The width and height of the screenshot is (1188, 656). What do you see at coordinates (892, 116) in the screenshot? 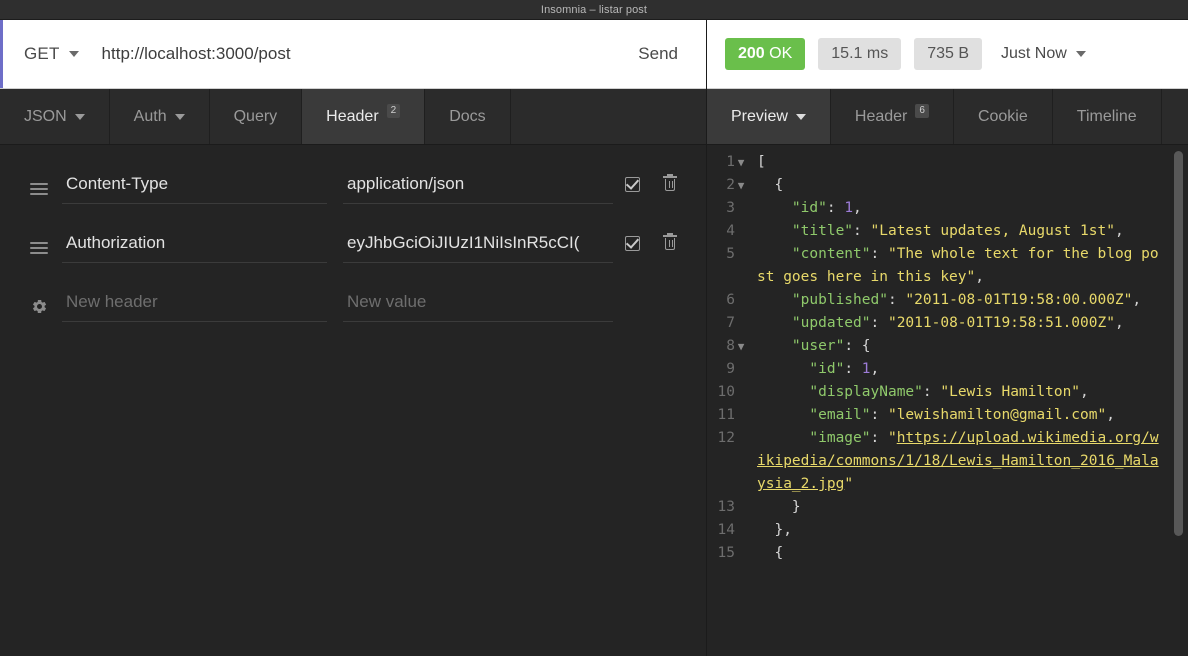
I see `tab-response-header: Header 6` at bounding box center [892, 116].